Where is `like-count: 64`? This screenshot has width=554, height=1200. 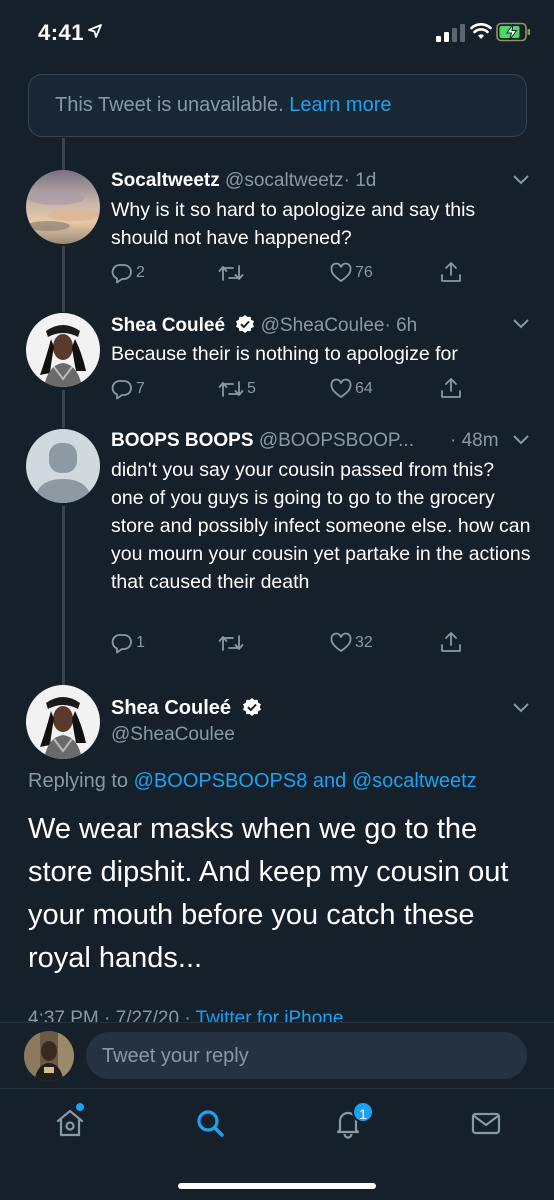 like-count: 64 is located at coordinates (364, 388).